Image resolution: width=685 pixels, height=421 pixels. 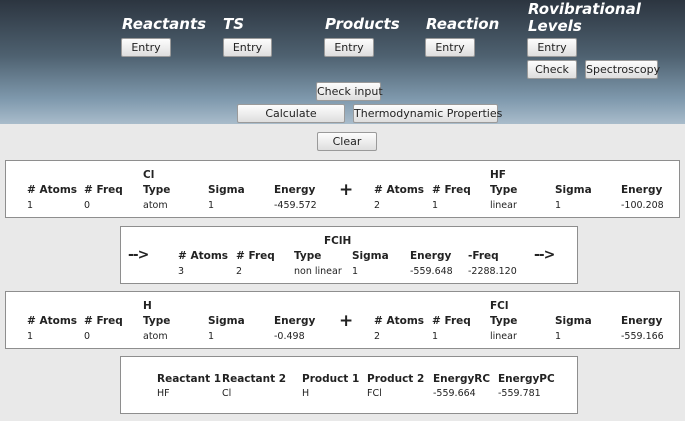 I want to click on summary-energyrc: -559.664, so click(x=454, y=393).